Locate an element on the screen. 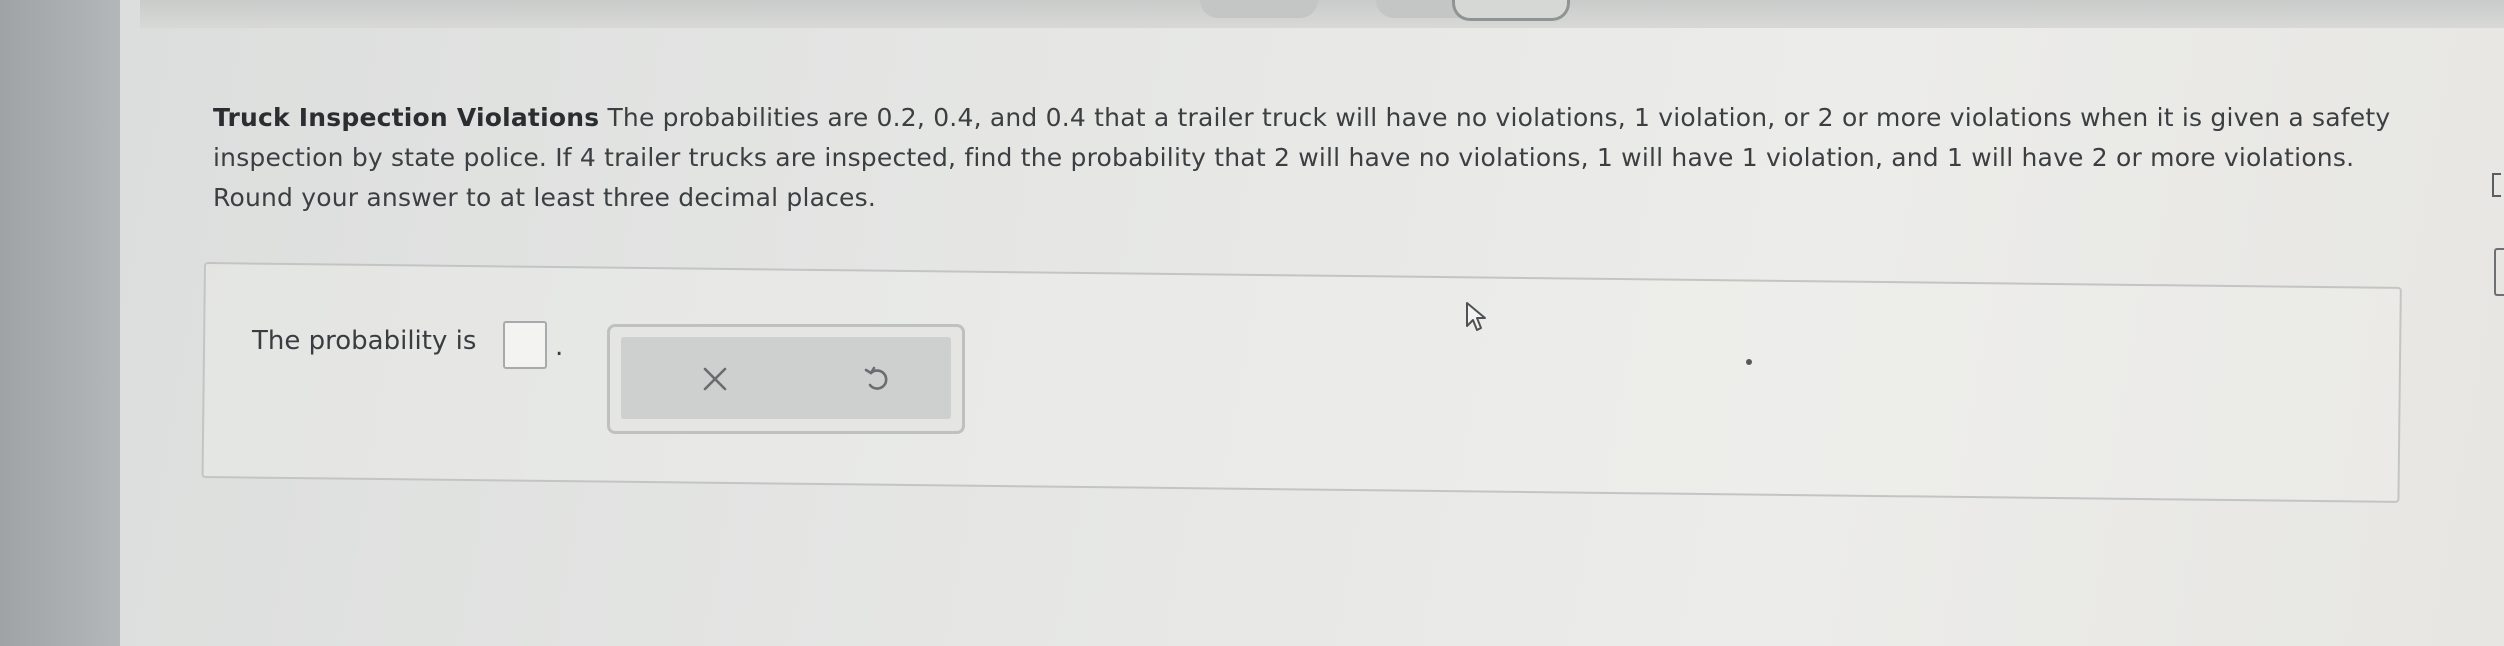  left-gutter is located at coordinates (62, 323).